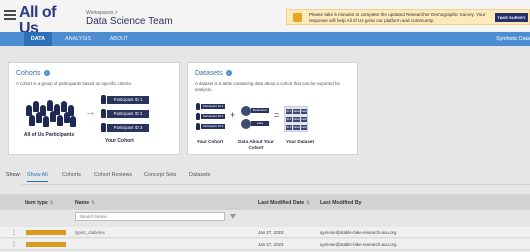 The image size is (530, 252). I want to click on dataset-type-label: Synthetic Data, so click(513, 39).